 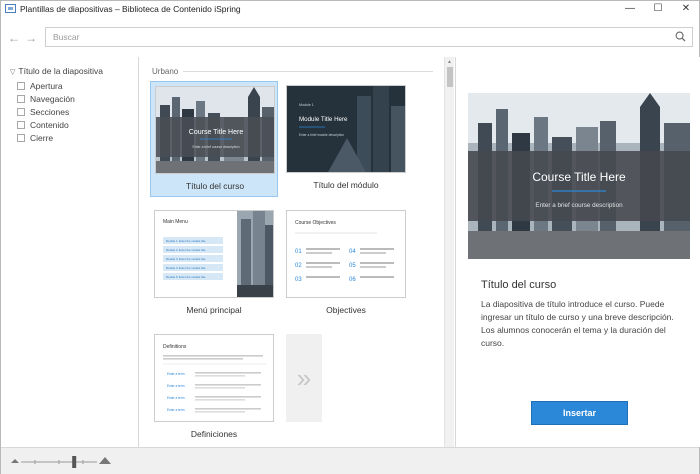 I want to click on maximize-button: ☐, so click(x=658, y=9).